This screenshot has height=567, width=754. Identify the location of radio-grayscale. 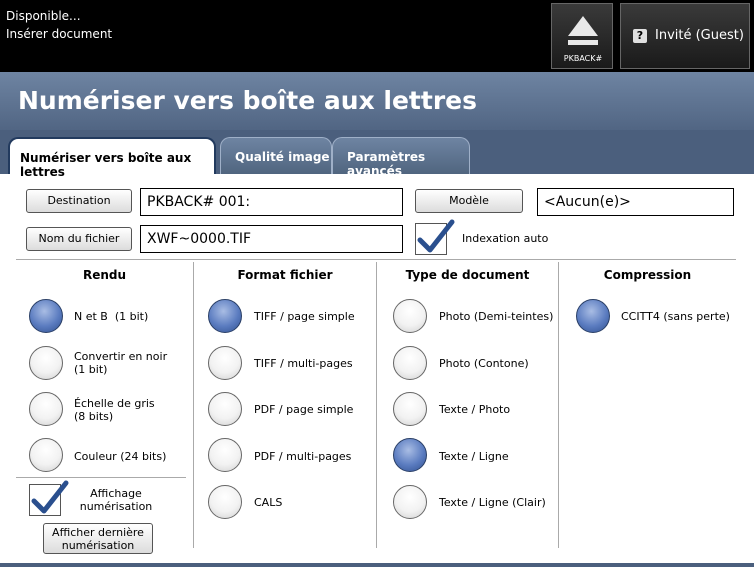
(46, 409).